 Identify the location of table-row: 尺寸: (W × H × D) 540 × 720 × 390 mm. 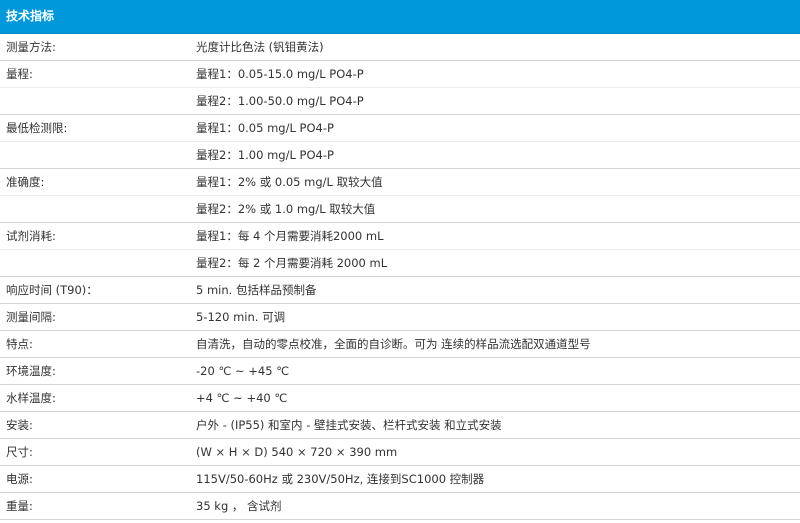
(400, 452).